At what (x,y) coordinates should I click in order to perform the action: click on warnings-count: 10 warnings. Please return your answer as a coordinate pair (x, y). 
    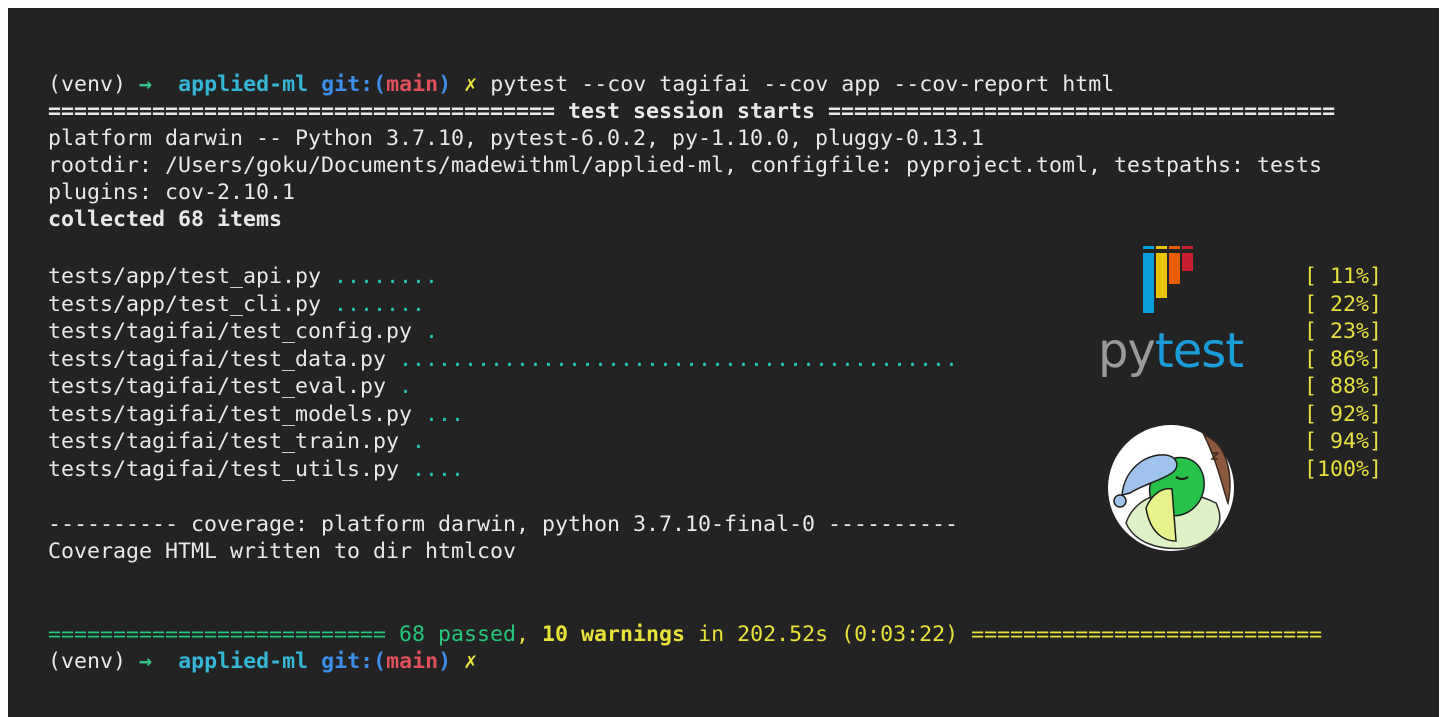
    Looking at the image, I should click on (607, 634).